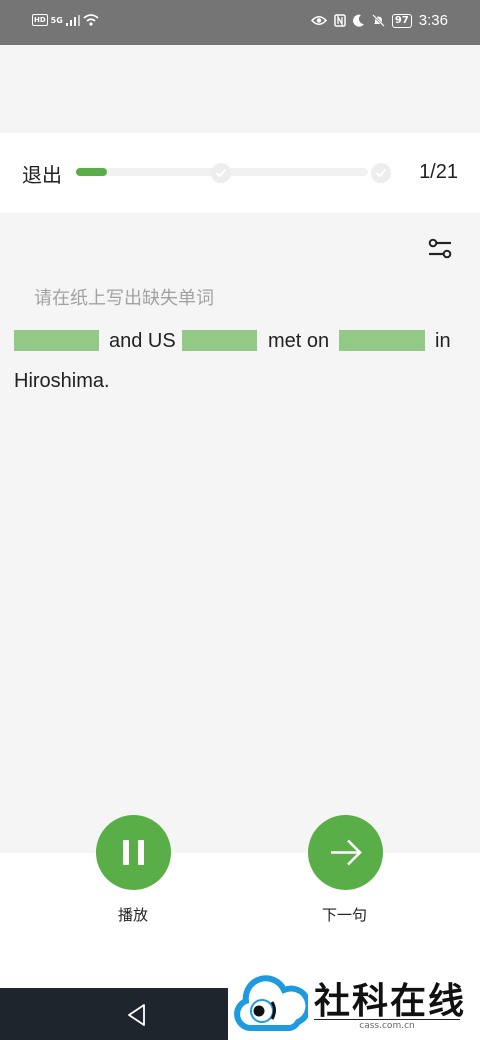 The width and height of the screenshot is (480, 1040). Describe the element at coordinates (271, 1003) in the screenshot. I see `cloud-logo-icon` at that location.